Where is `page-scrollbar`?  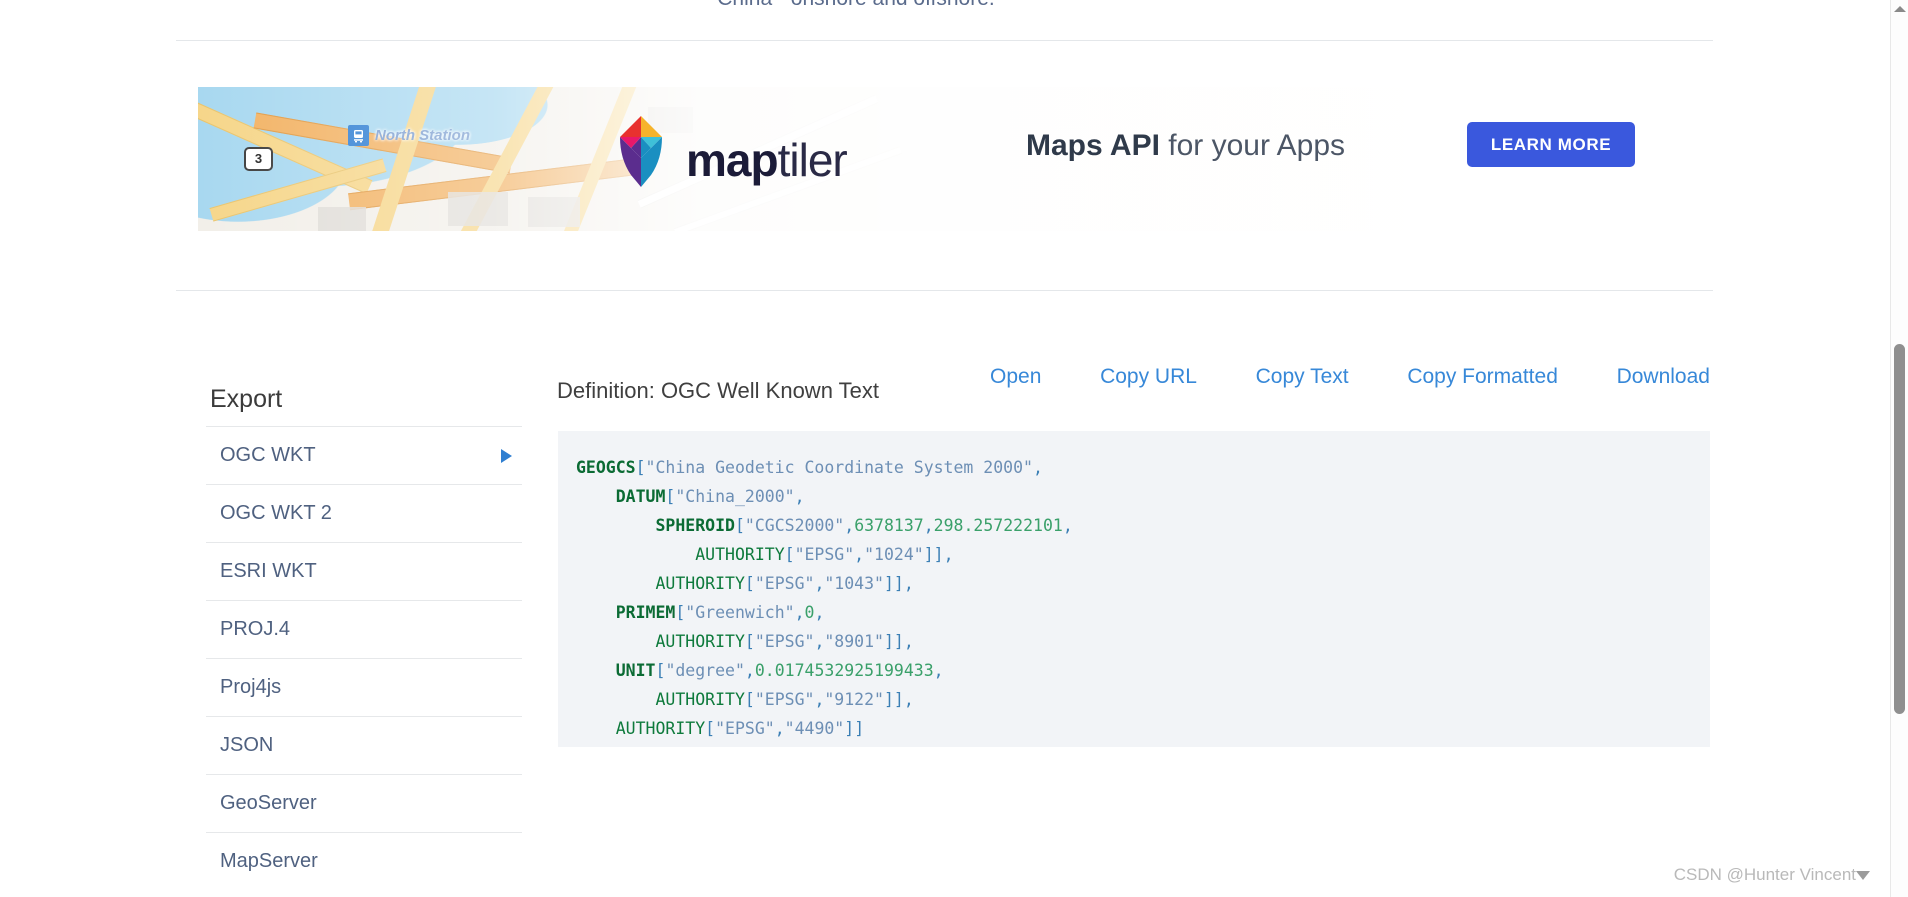
page-scrollbar is located at coordinates (1899, 448).